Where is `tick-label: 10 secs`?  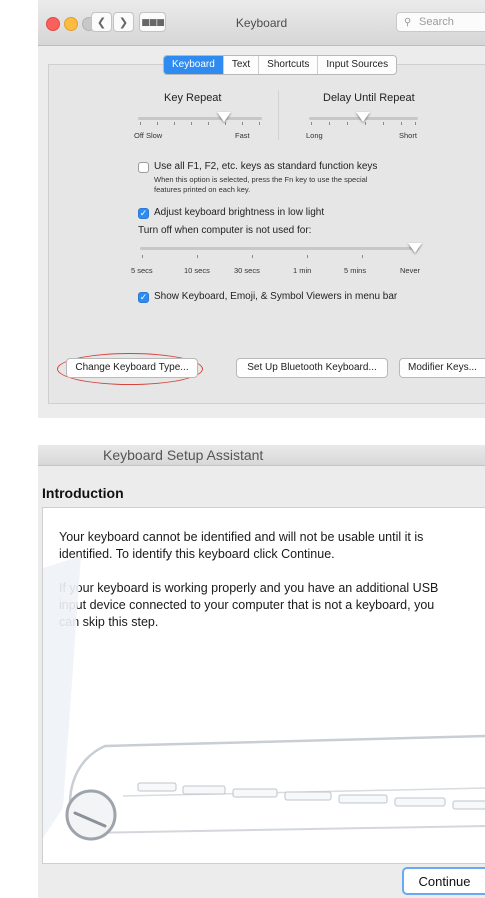 tick-label: 10 secs is located at coordinates (197, 270).